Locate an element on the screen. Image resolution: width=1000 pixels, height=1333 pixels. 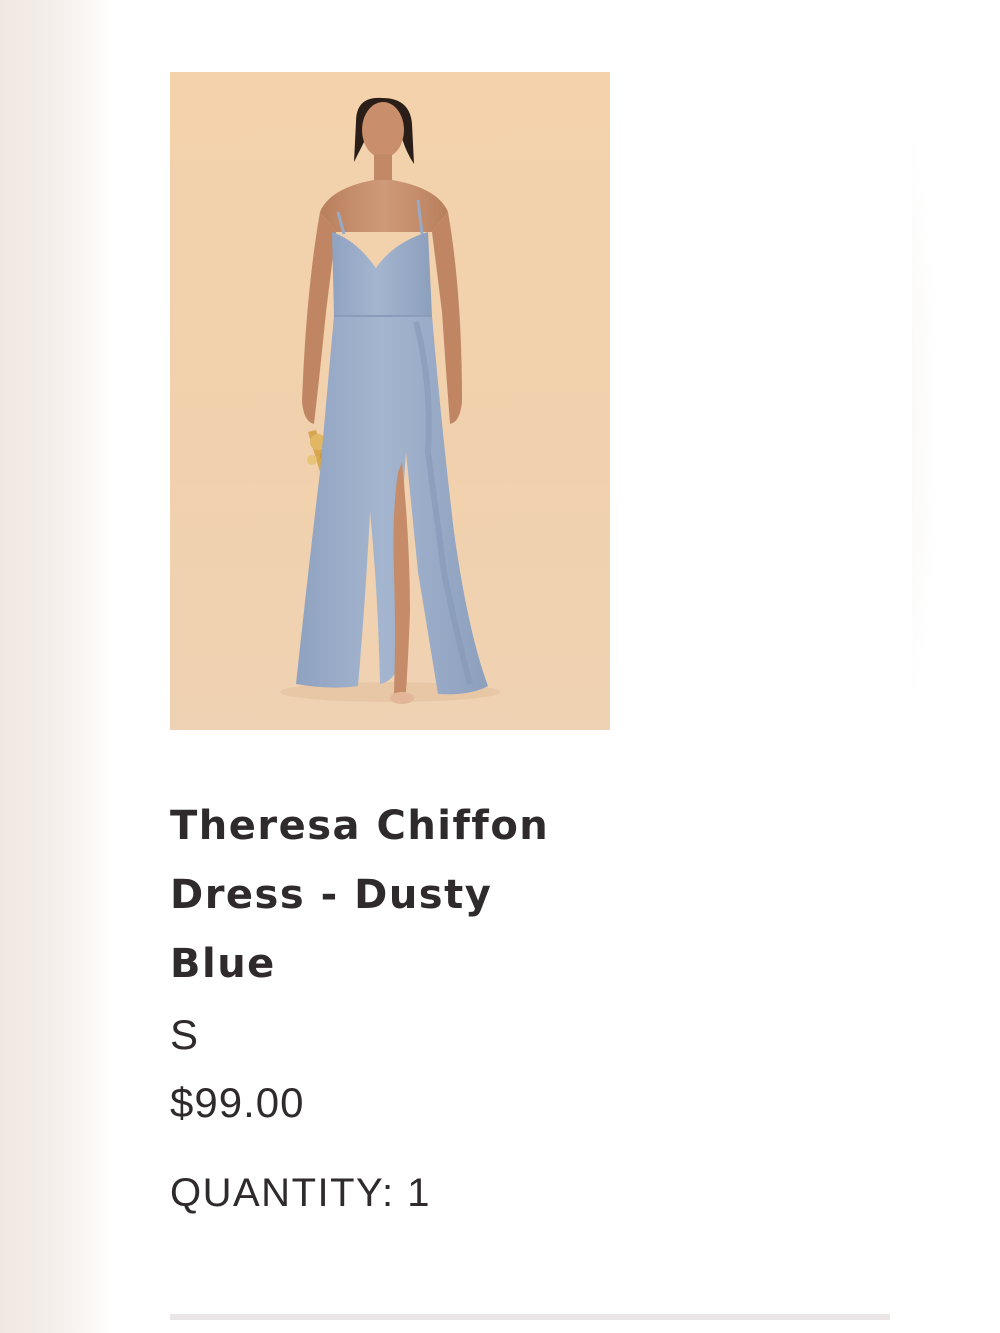
product-size: S is located at coordinates (184, 1034).